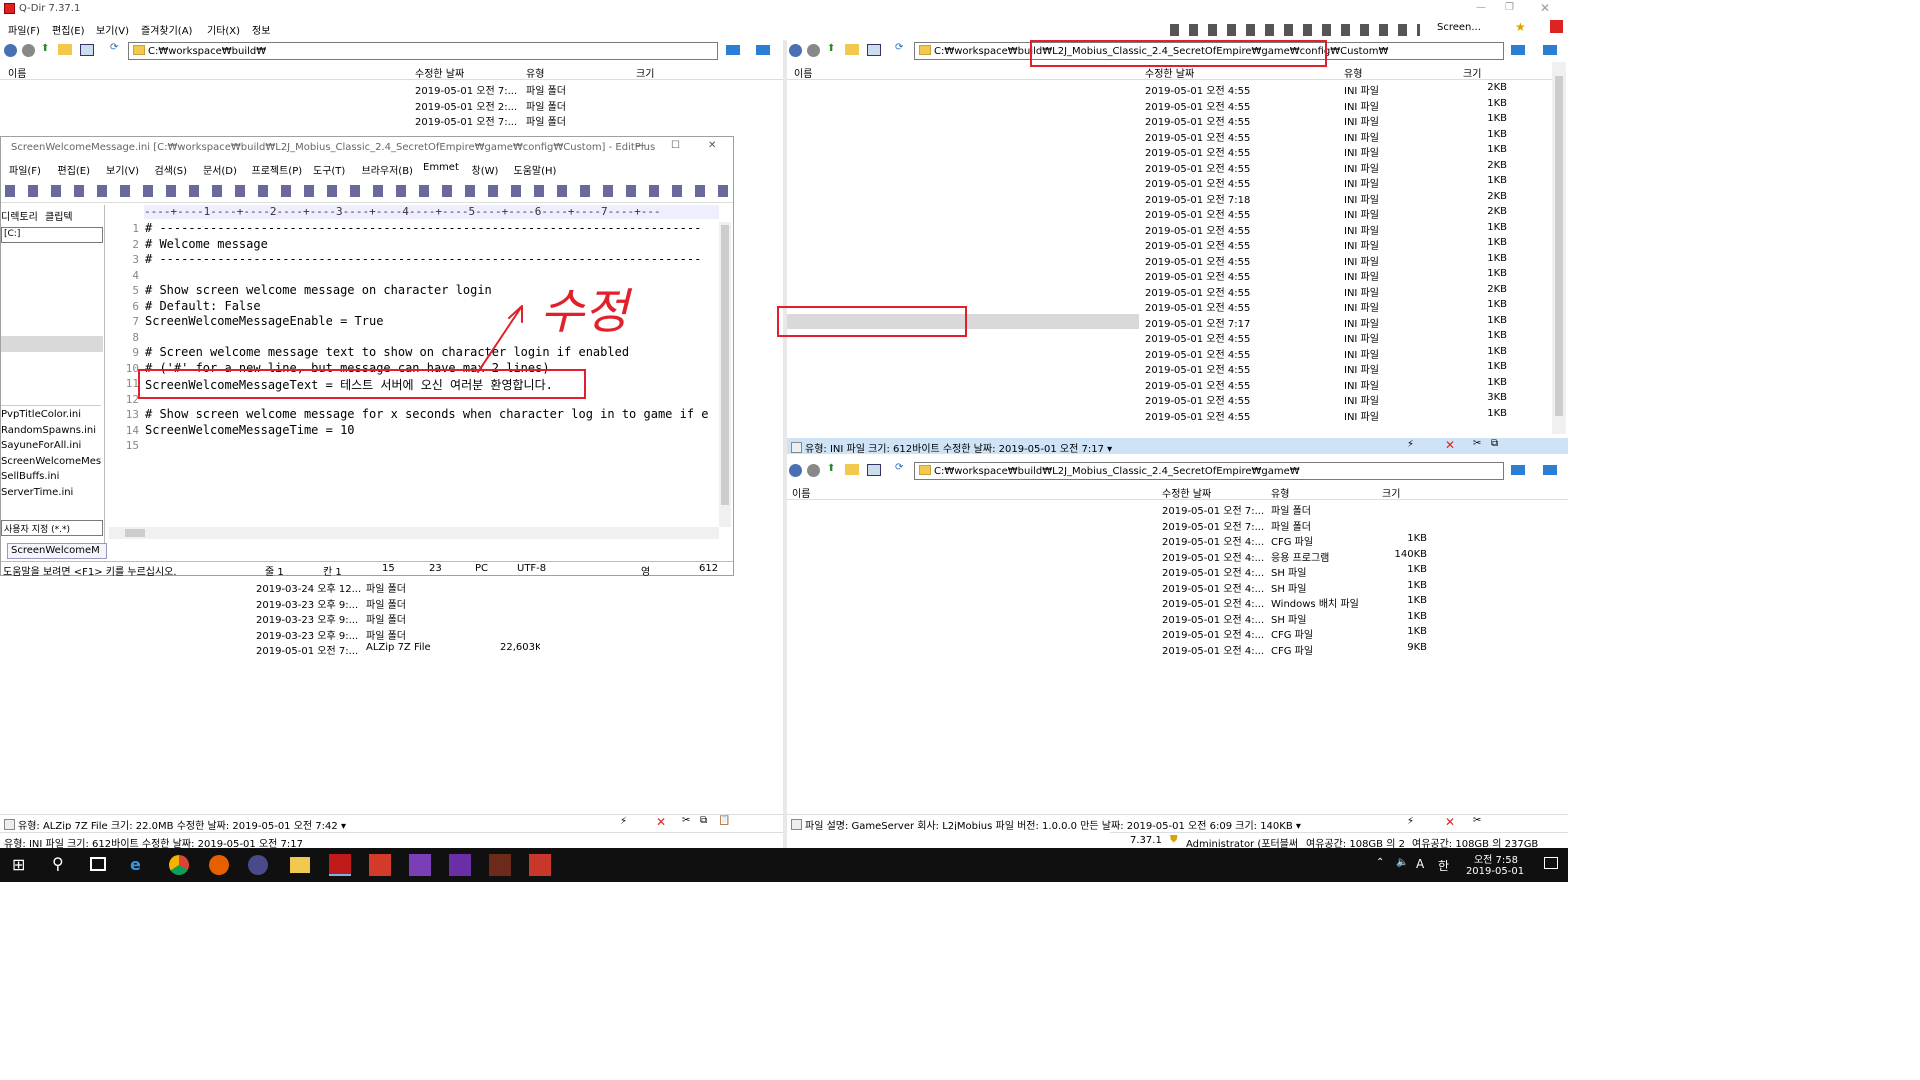  What do you see at coordinates (500, 339) in the screenshot?
I see `annotation-arrow` at bounding box center [500, 339].